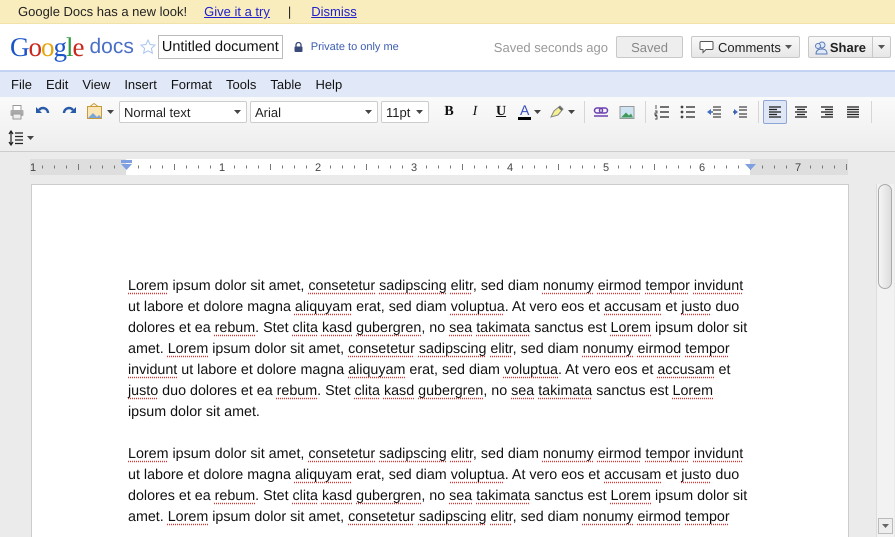  Describe the element at coordinates (95, 112) in the screenshot. I see `picture-icon` at that location.